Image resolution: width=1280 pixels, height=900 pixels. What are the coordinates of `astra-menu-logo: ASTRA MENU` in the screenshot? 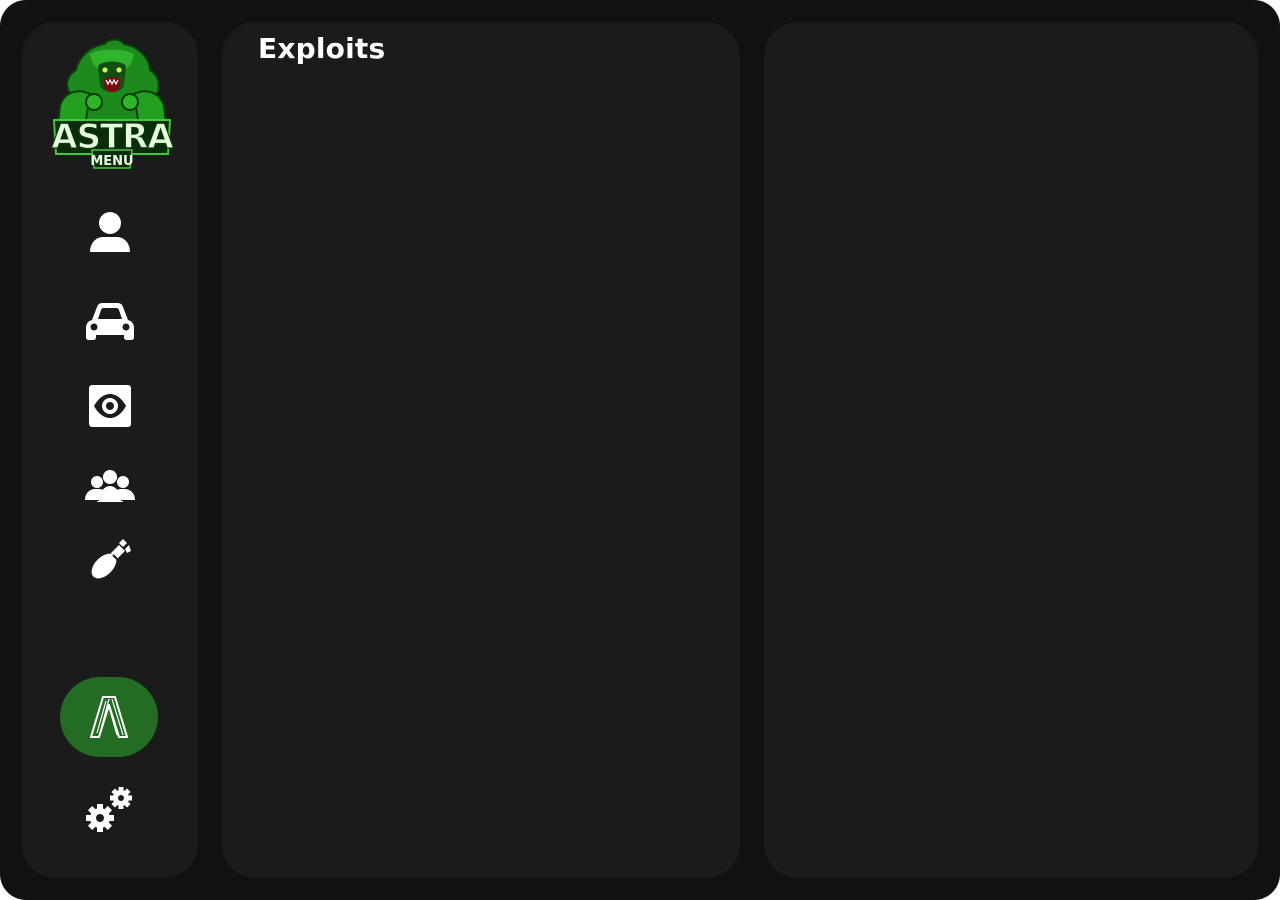 It's located at (112, 103).